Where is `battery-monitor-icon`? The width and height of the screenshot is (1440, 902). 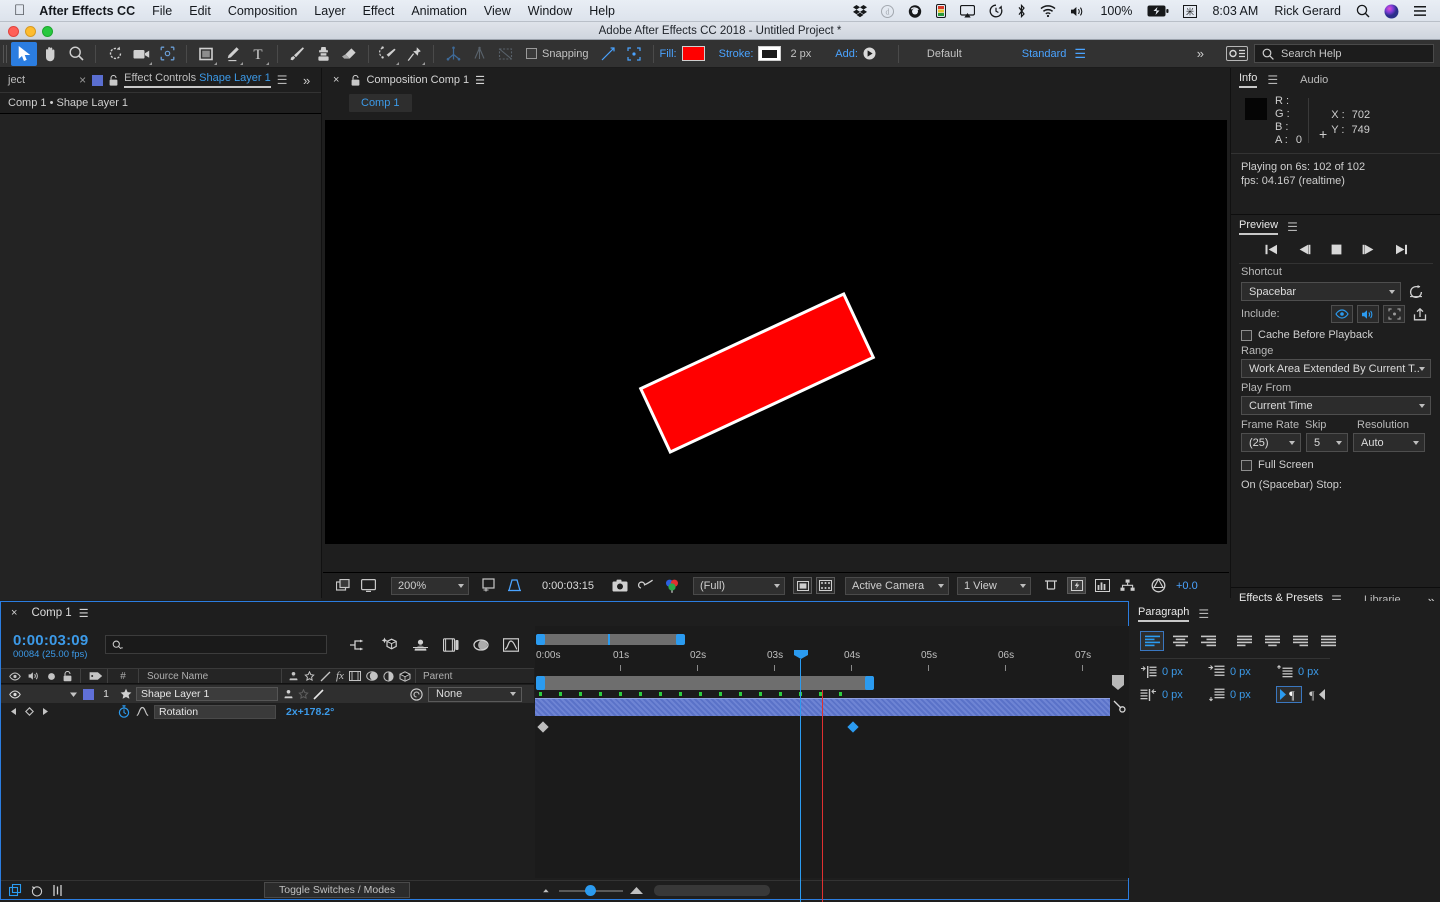 battery-monitor-icon is located at coordinates (941, 11).